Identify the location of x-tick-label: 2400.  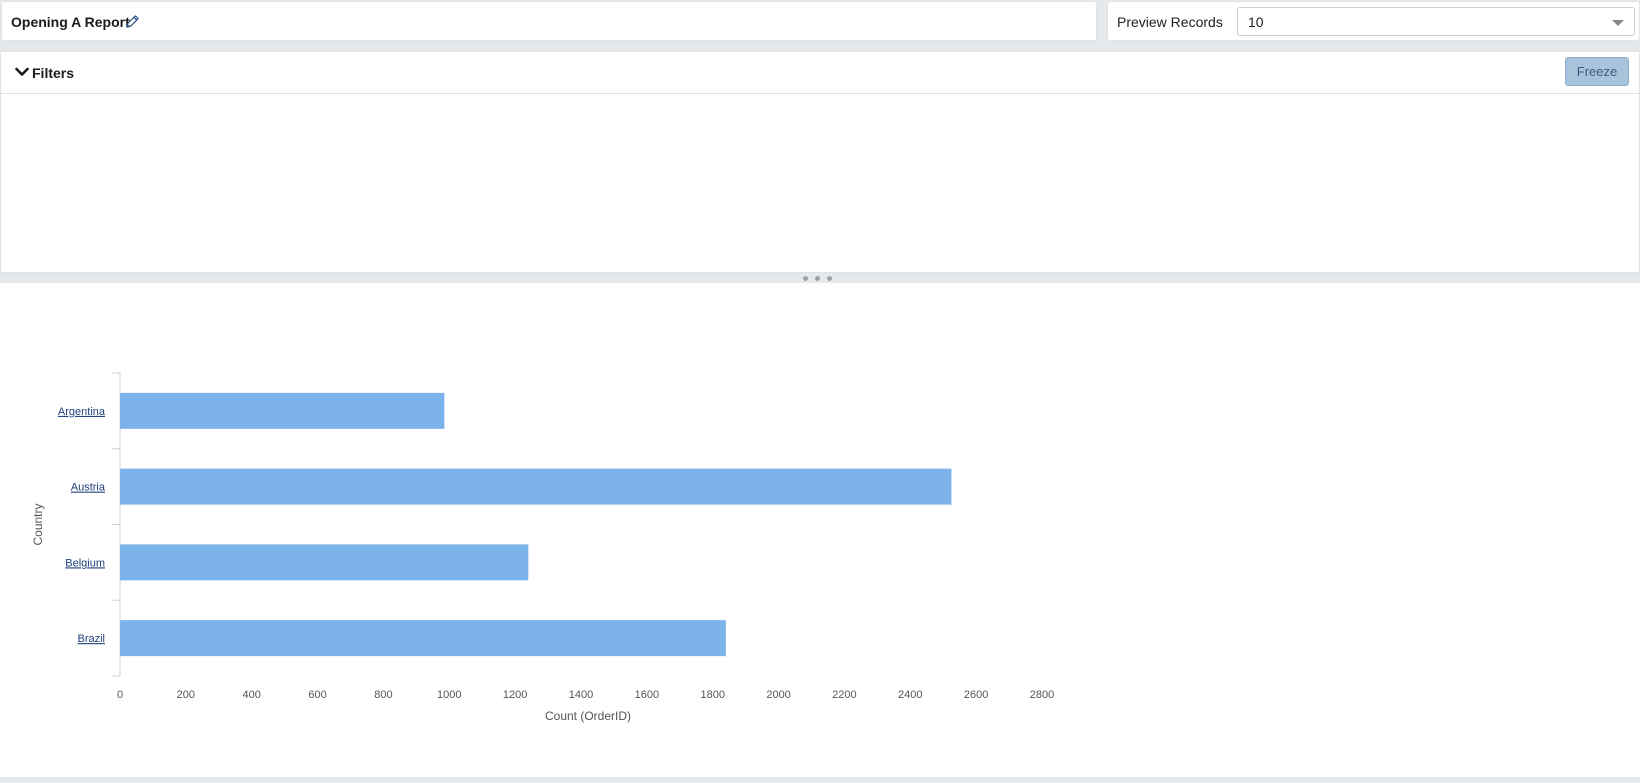
(910, 695).